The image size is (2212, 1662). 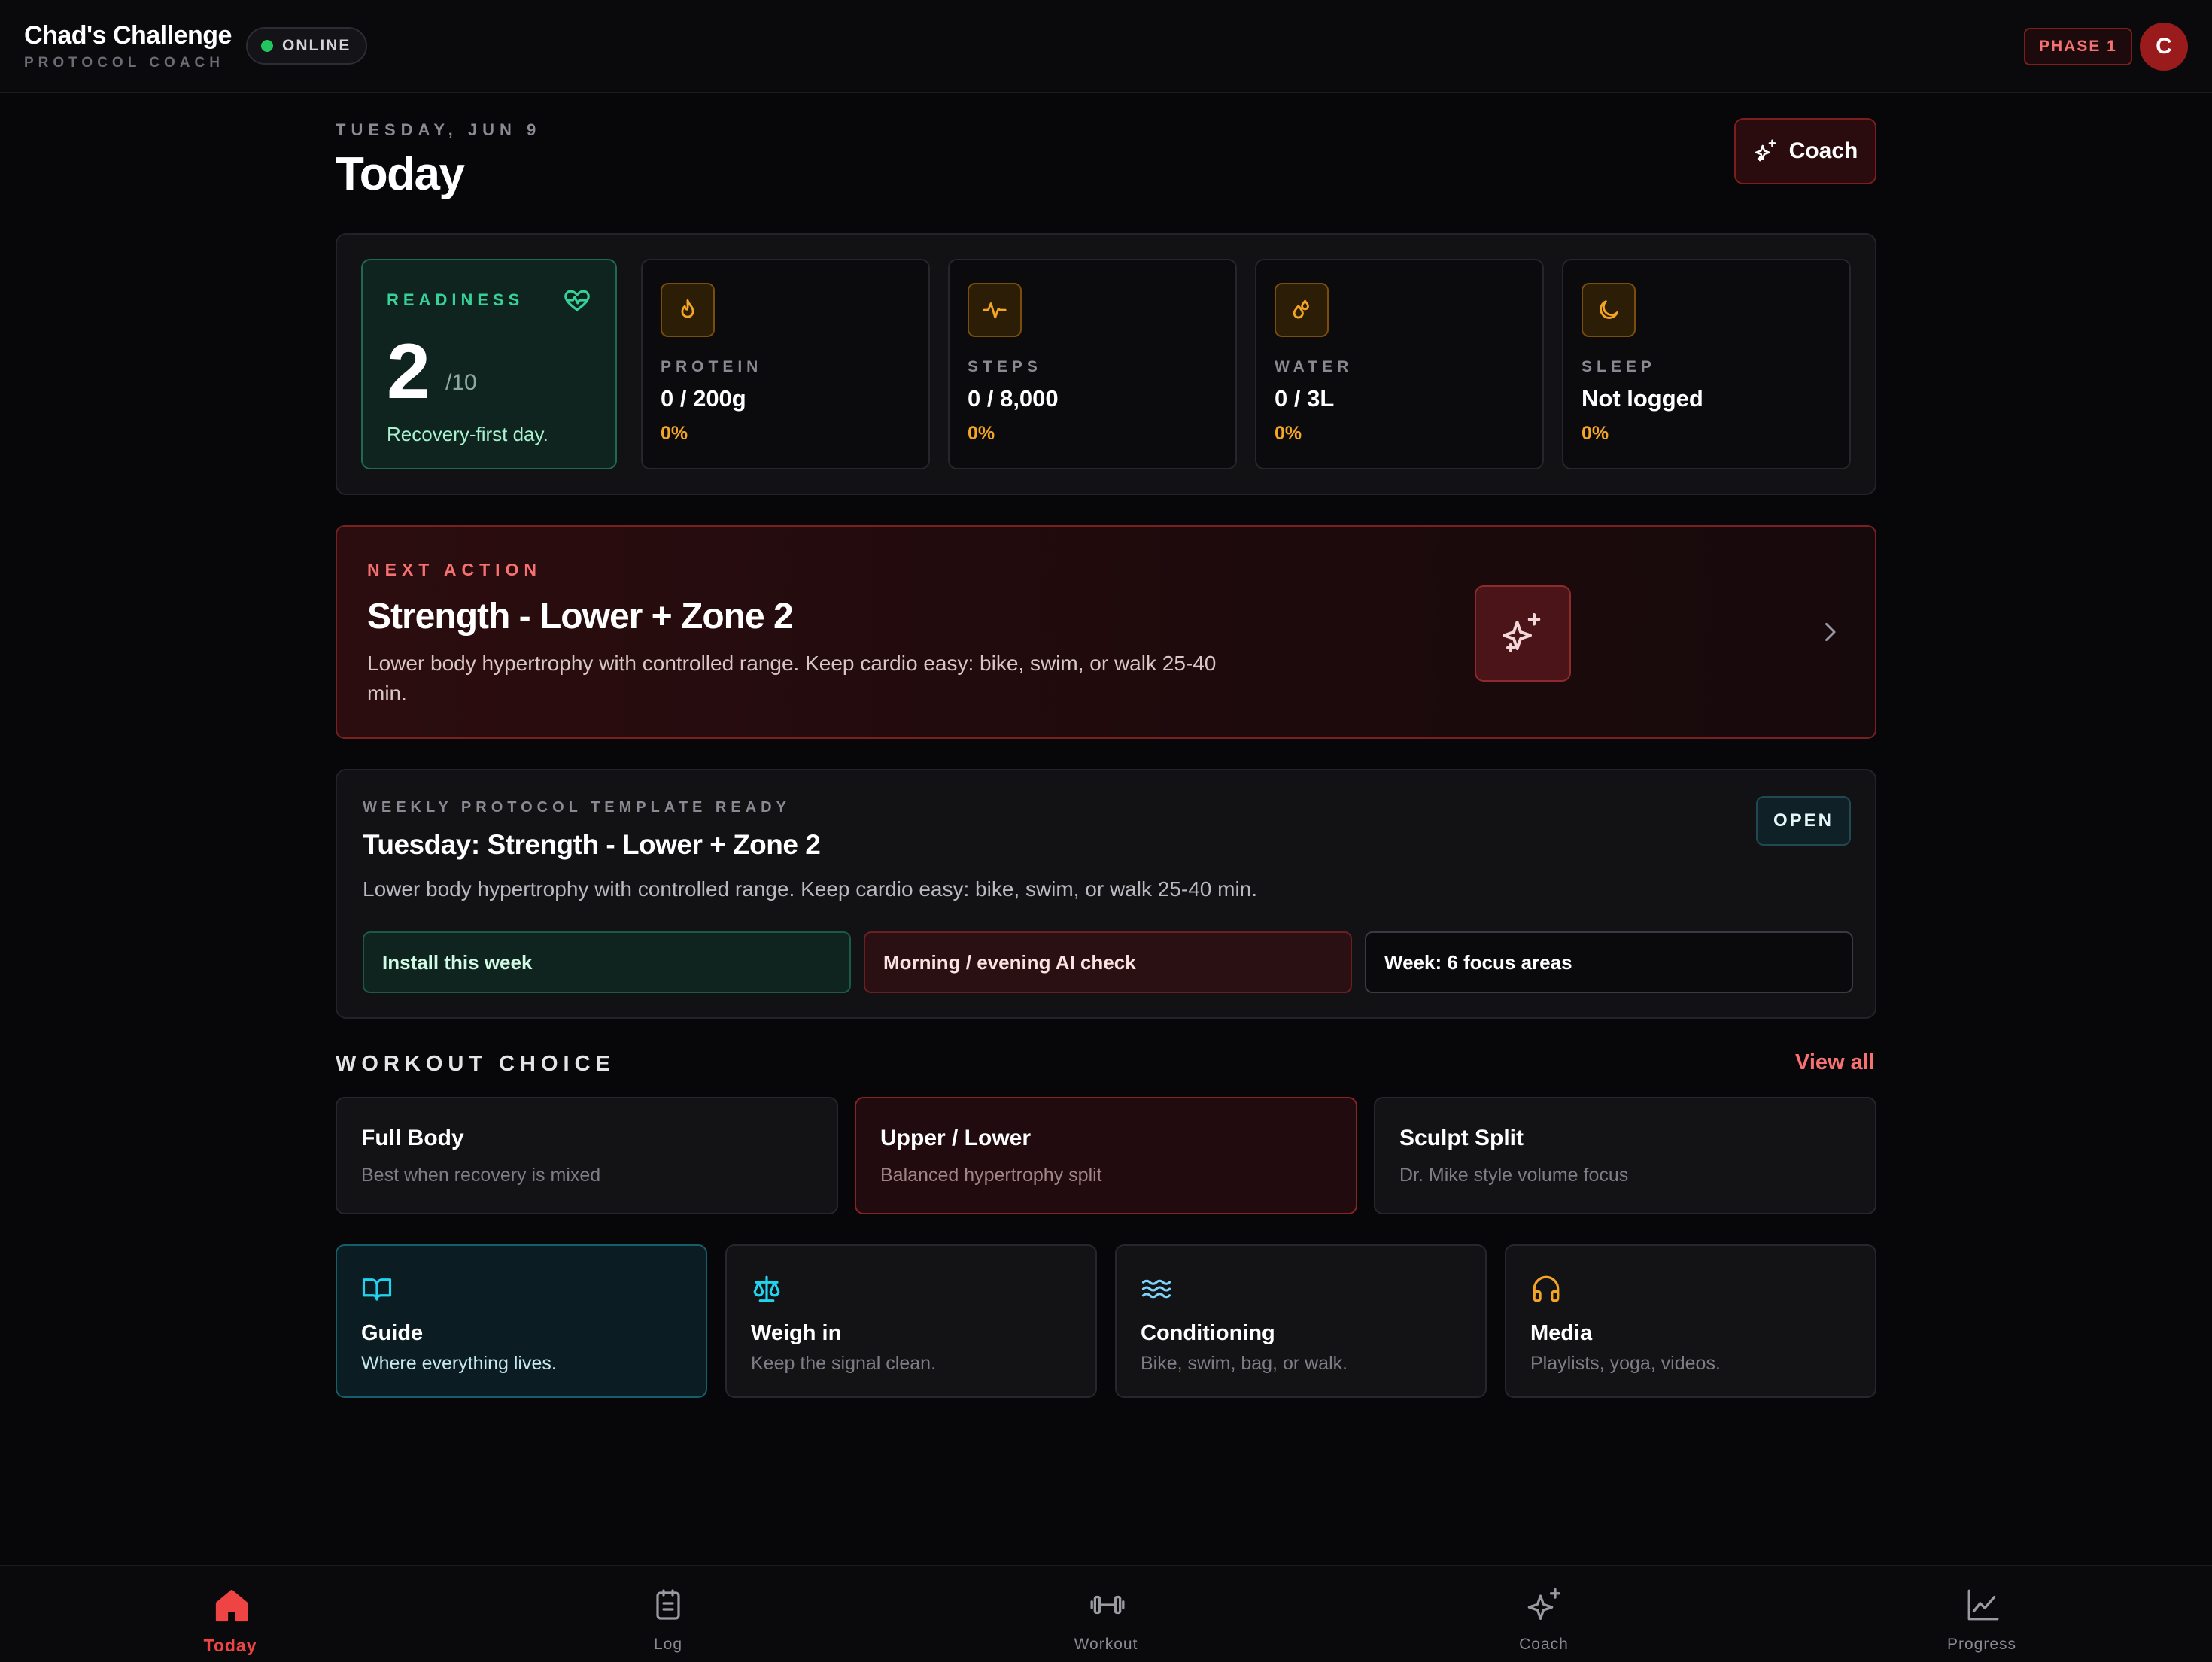 I want to click on next-action-title: Strength - Lower + Zone 2, so click(x=580, y=617).